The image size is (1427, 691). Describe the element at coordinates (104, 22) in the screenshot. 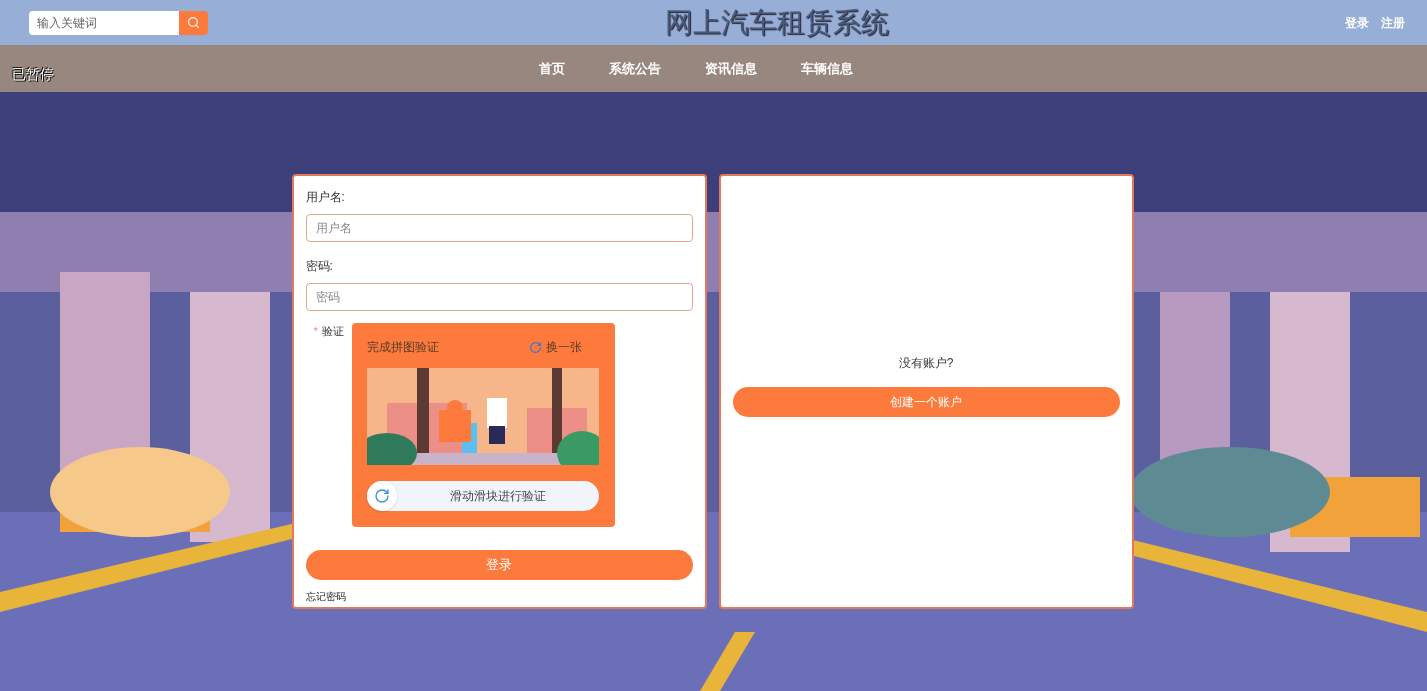

I see `search-field: 输入关键词` at that location.